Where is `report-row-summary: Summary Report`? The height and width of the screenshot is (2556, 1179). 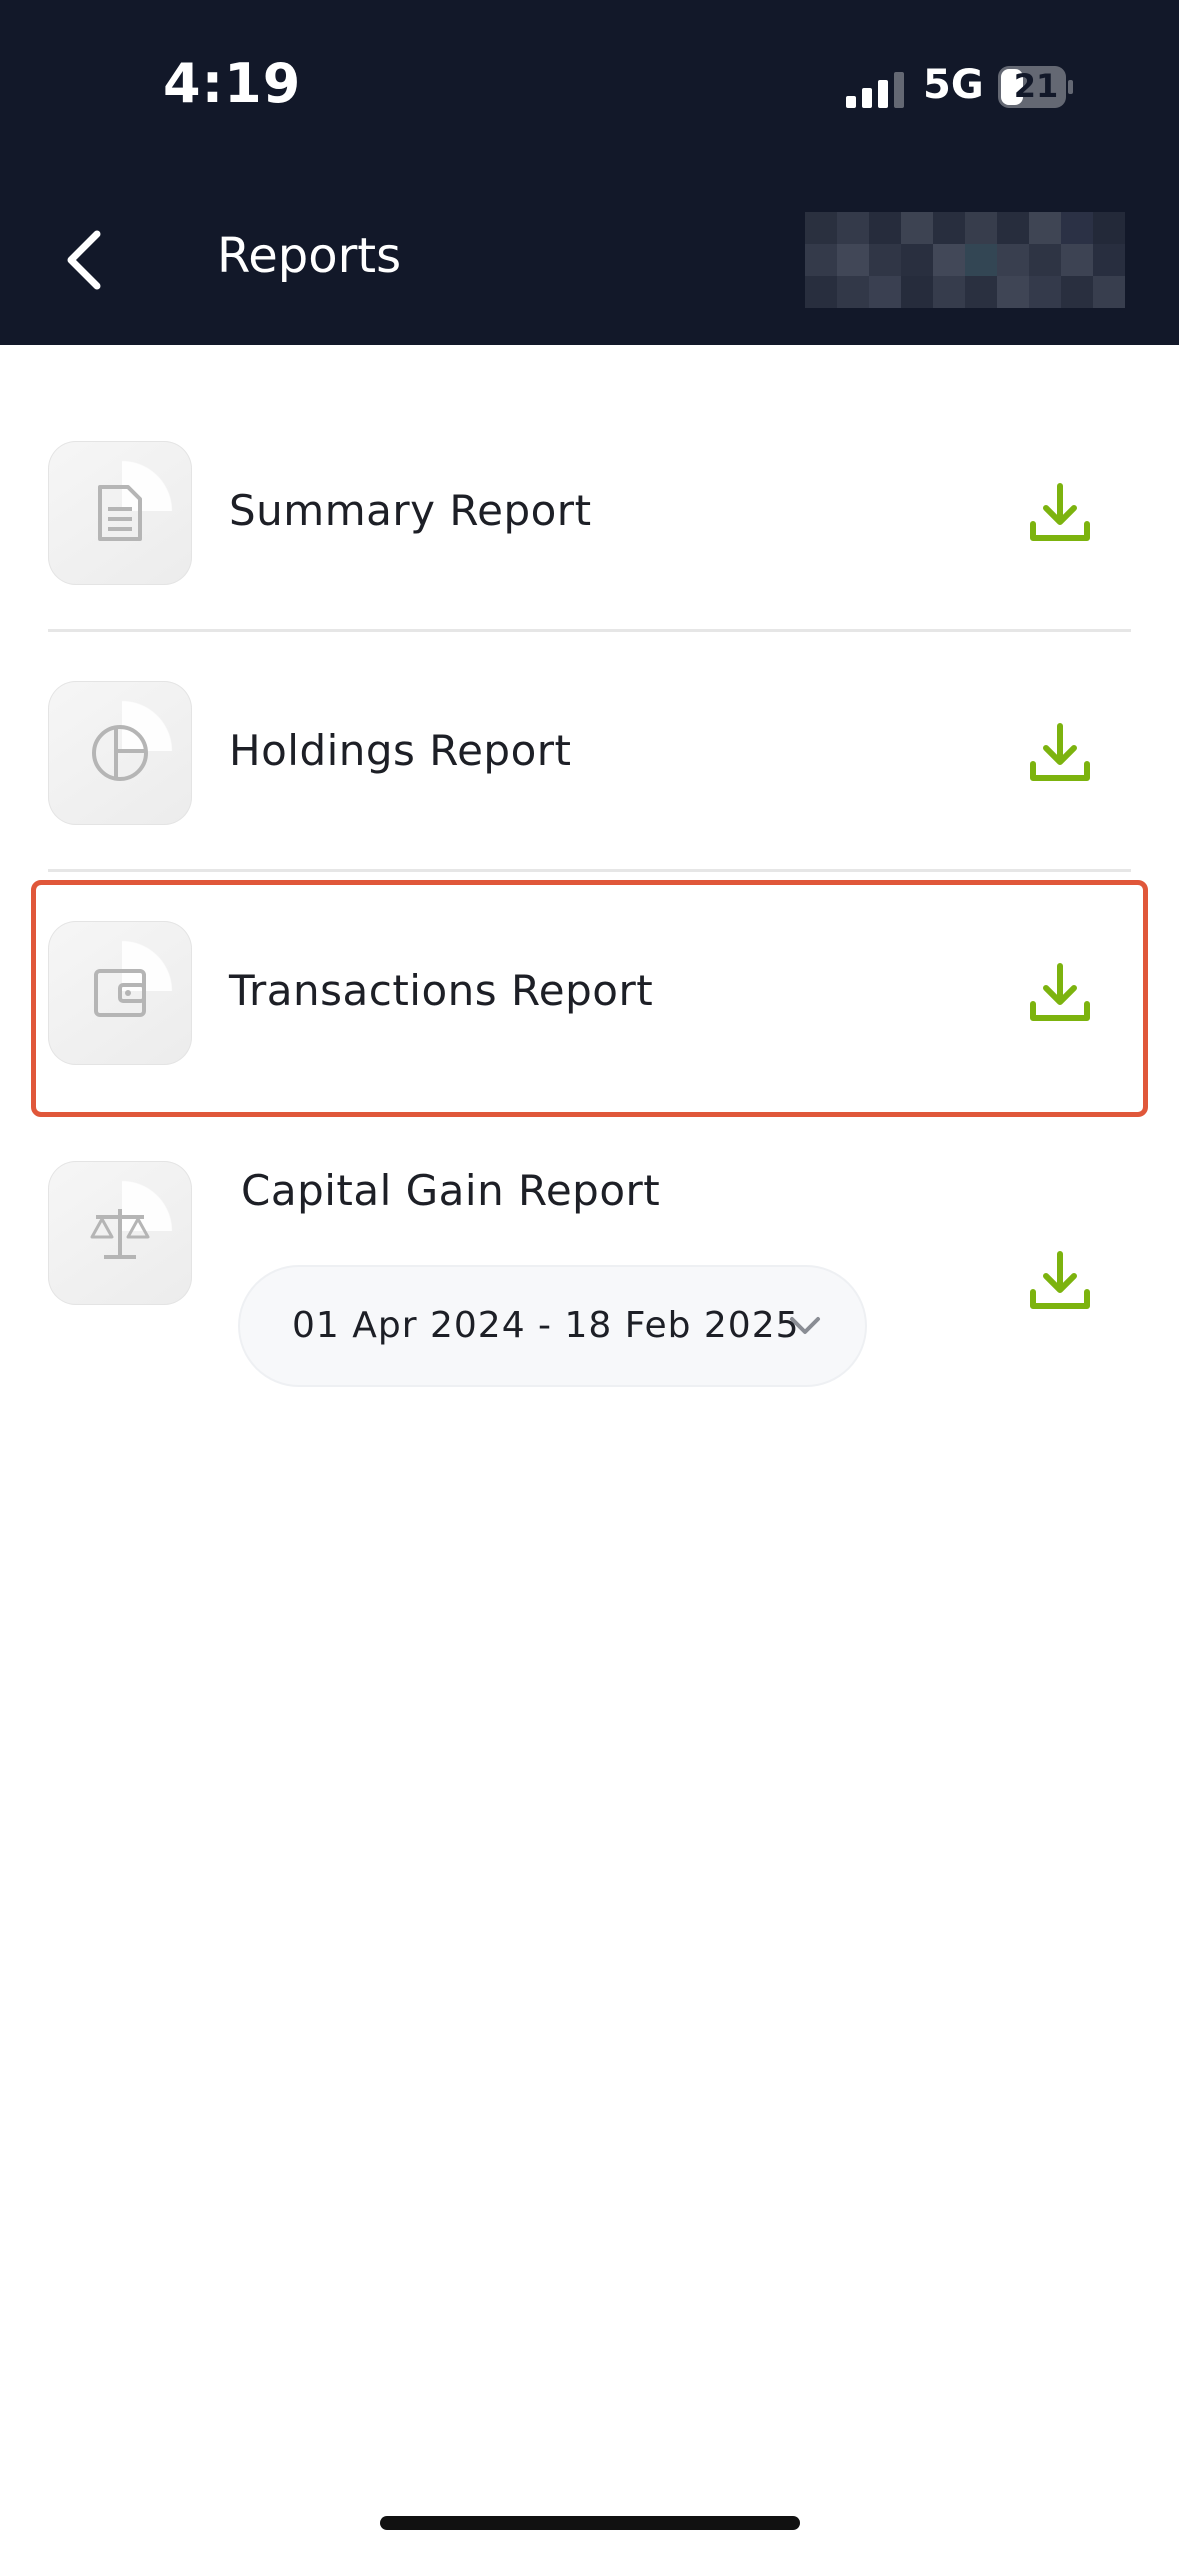 report-row-summary: Summary Report is located at coordinates (589, 513).